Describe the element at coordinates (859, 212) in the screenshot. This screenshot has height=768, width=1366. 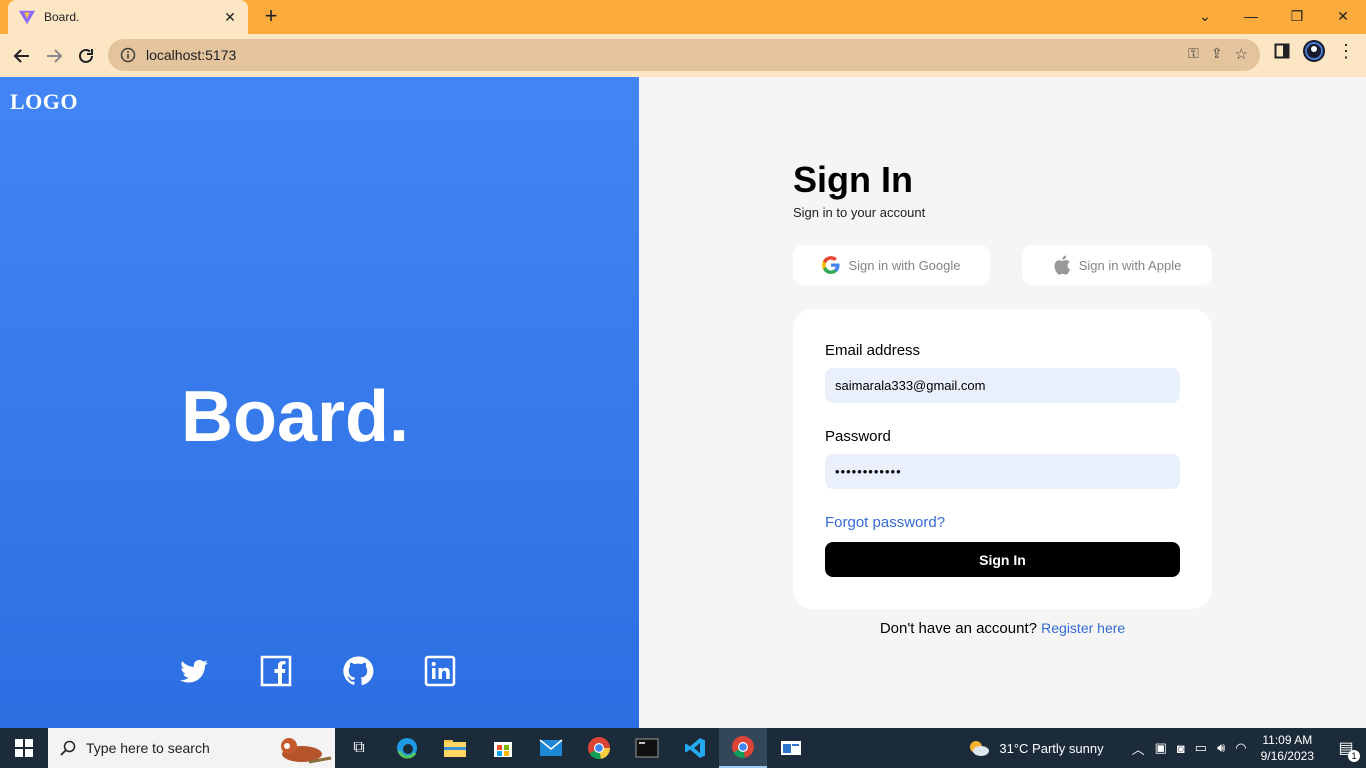
I see `page-subtitle: Sign in to your account` at that location.